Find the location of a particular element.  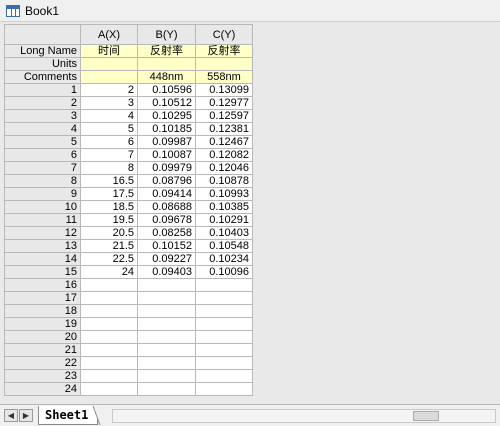

tab-scroll-right-icon: ▶ is located at coordinates (26, 415).